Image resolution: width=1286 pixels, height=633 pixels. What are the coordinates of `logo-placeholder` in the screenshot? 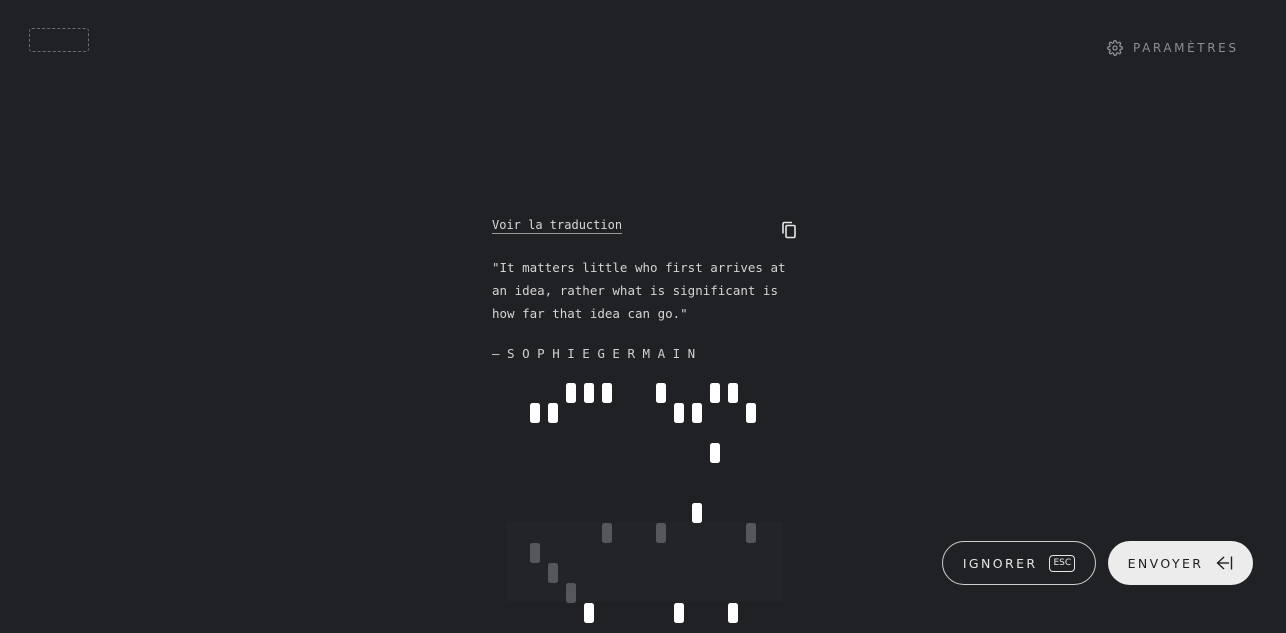 It's located at (59, 40).